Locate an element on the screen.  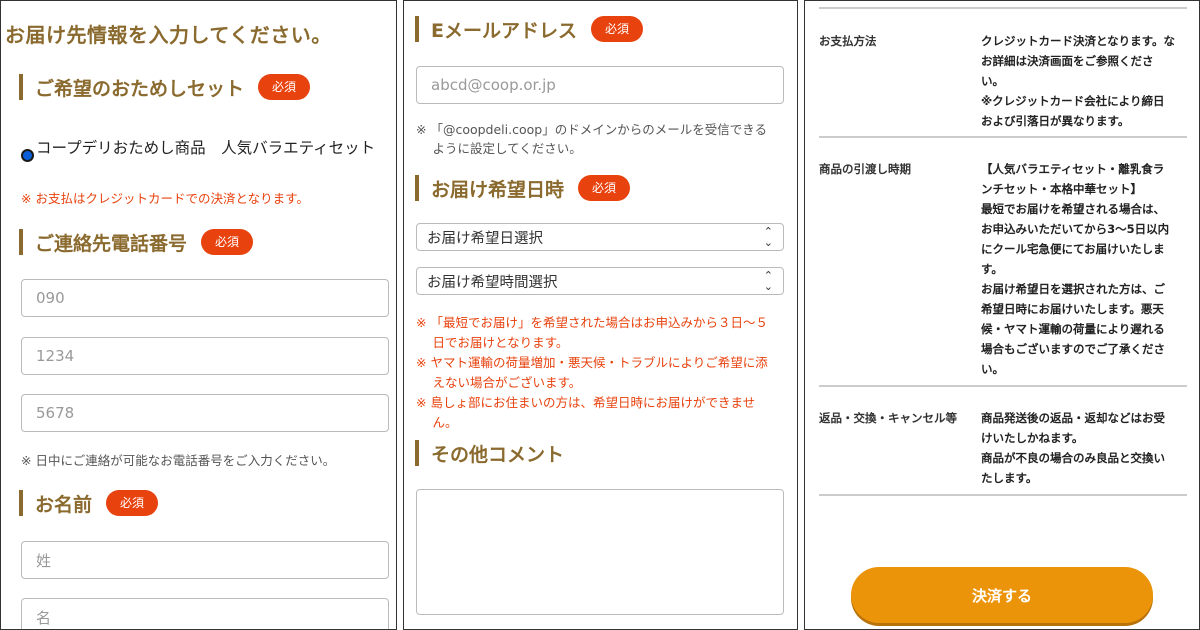
name-section-title: お名前 is located at coordinates (64, 504).